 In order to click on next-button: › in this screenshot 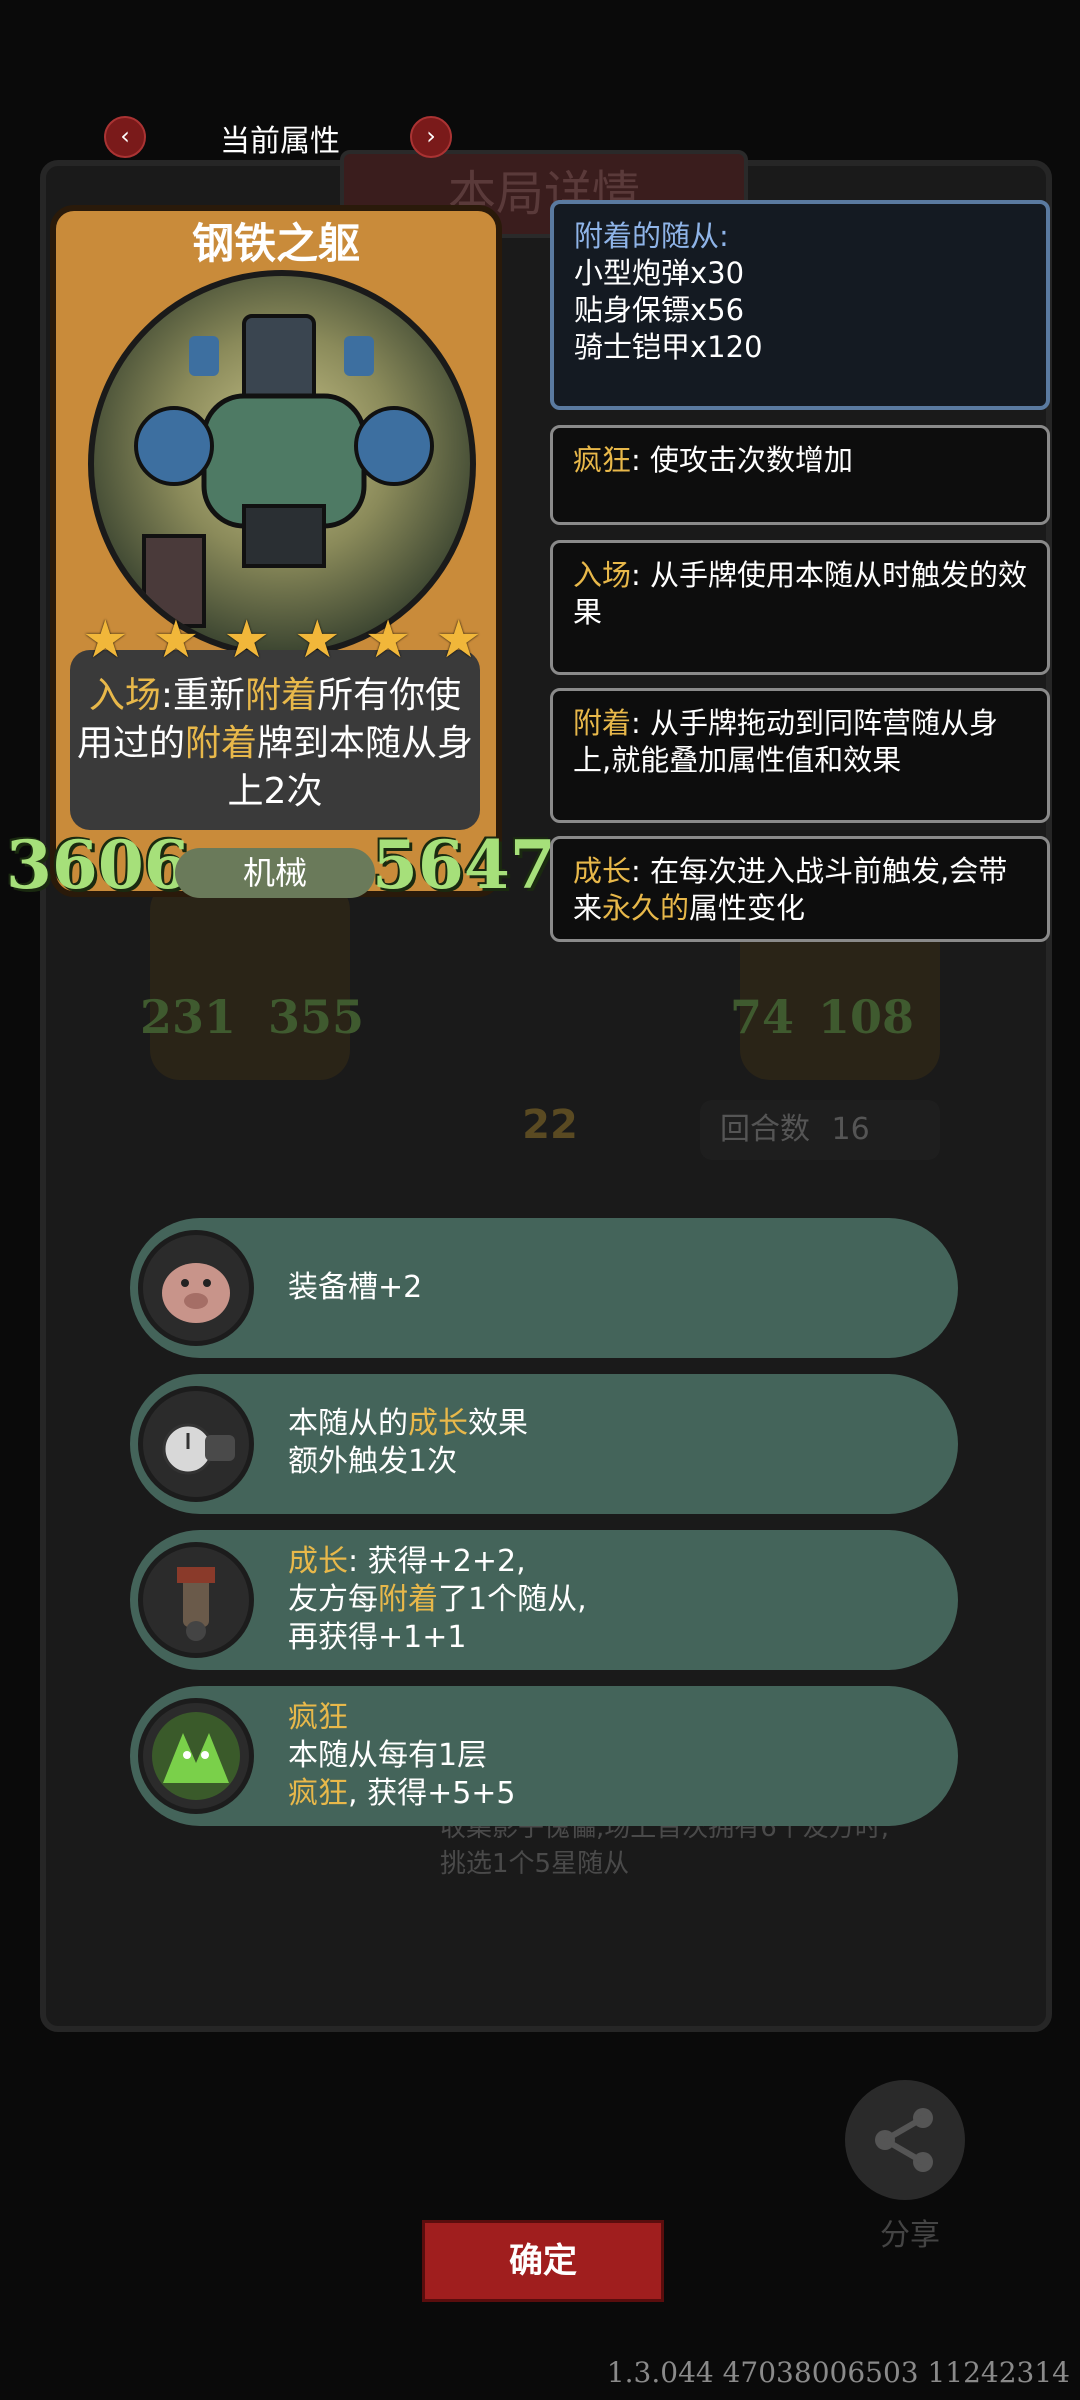, I will do `click(431, 137)`.